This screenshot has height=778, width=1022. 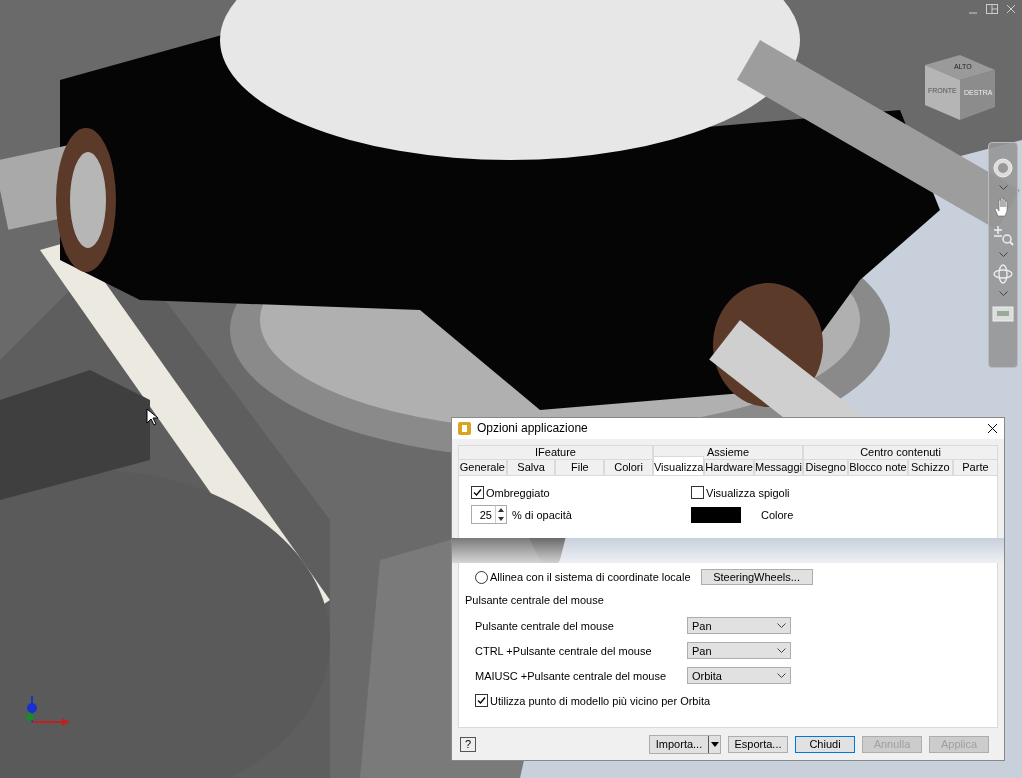 I want to click on checkbox-label: Ombreggiato, so click(x=518, y=492).